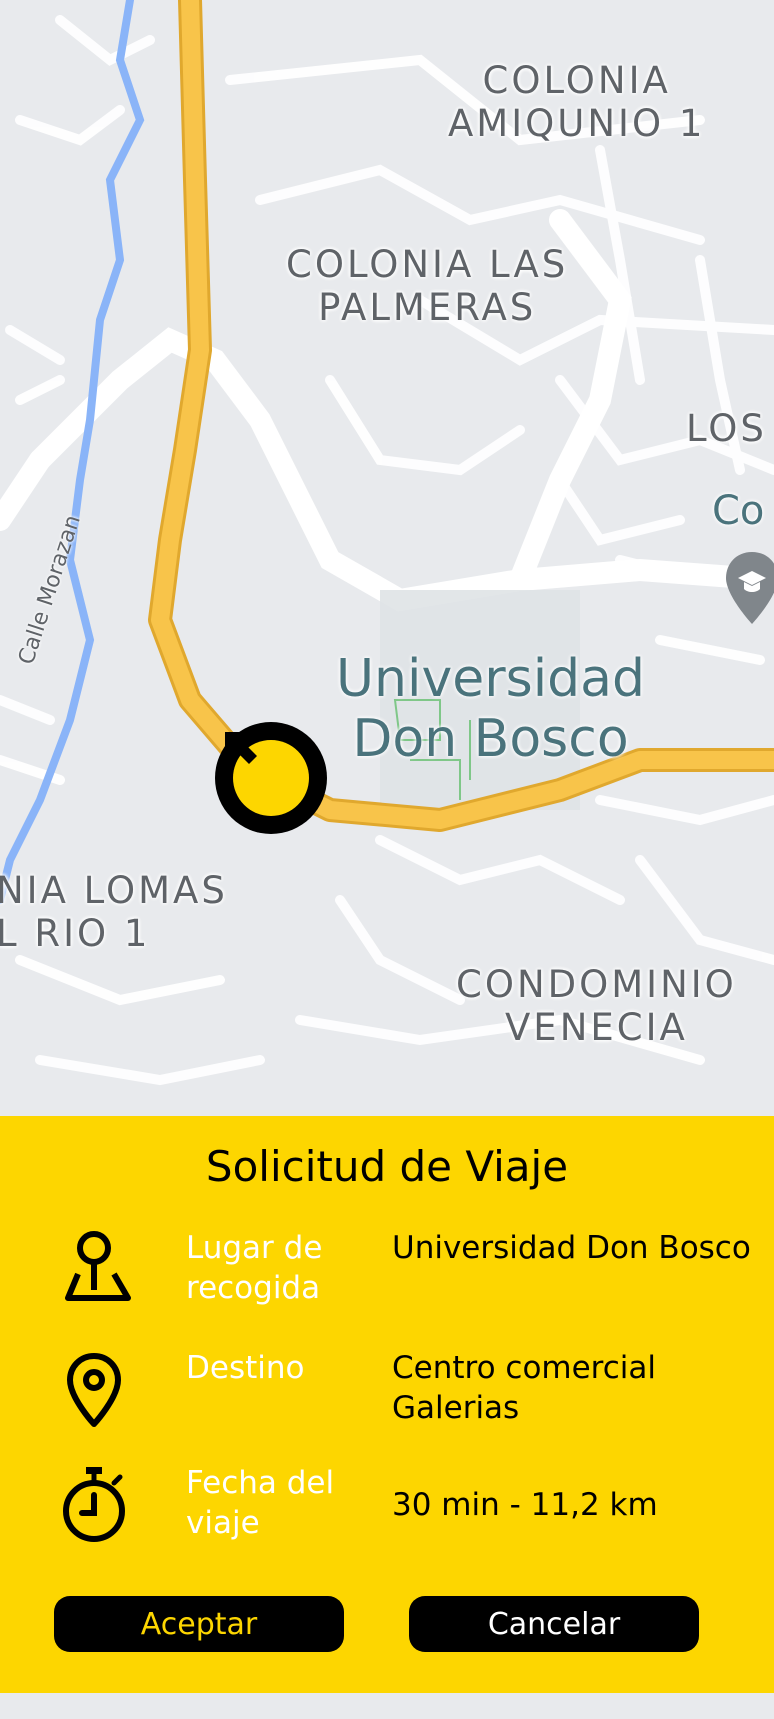 The image size is (774, 1719). Describe the element at coordinates (490, 709) in the screenshot. I see `poi-label-universidad-don-bosco: Universidad Don Bosco` at that location.